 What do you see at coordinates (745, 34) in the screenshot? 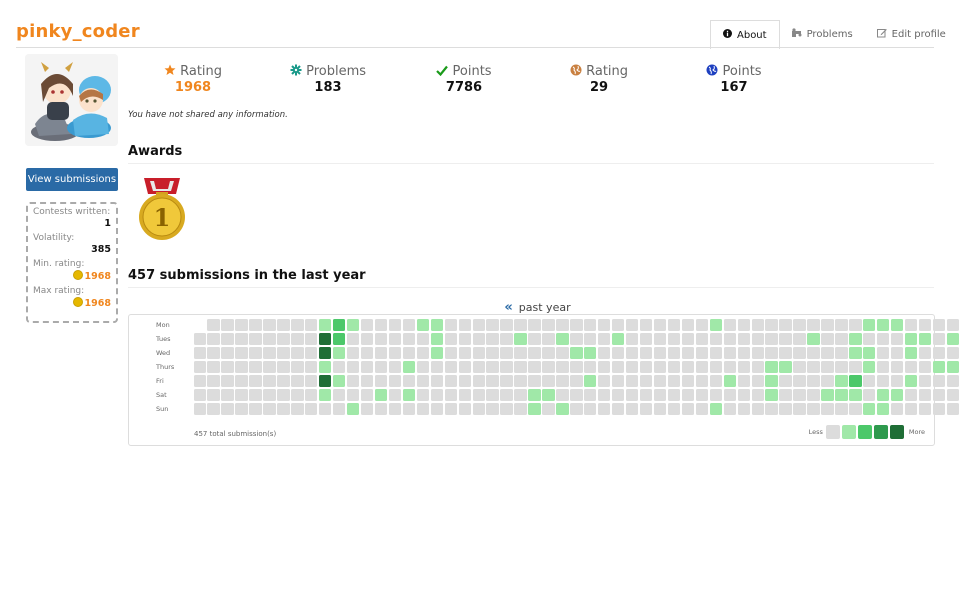
I see `tab-about: About` at bounding box center [745, 34].